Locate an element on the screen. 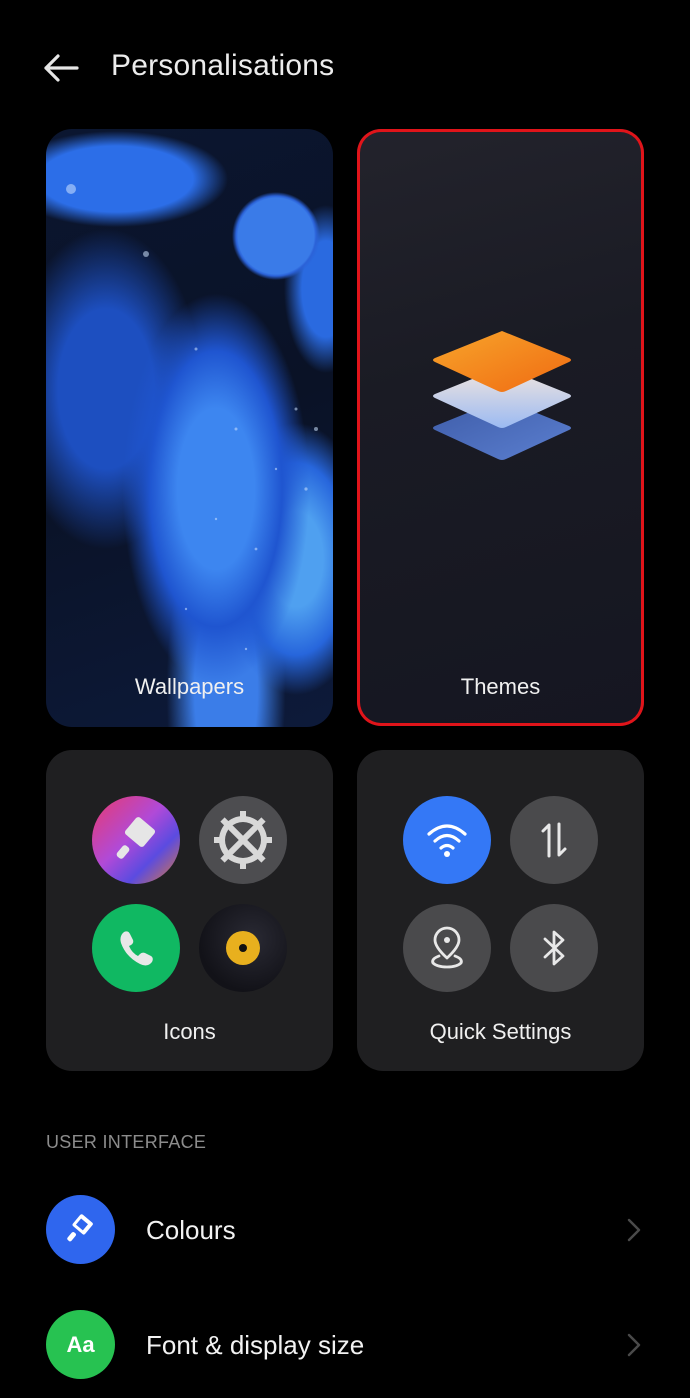  wifi-toggle is located at coordinates (447, 840).